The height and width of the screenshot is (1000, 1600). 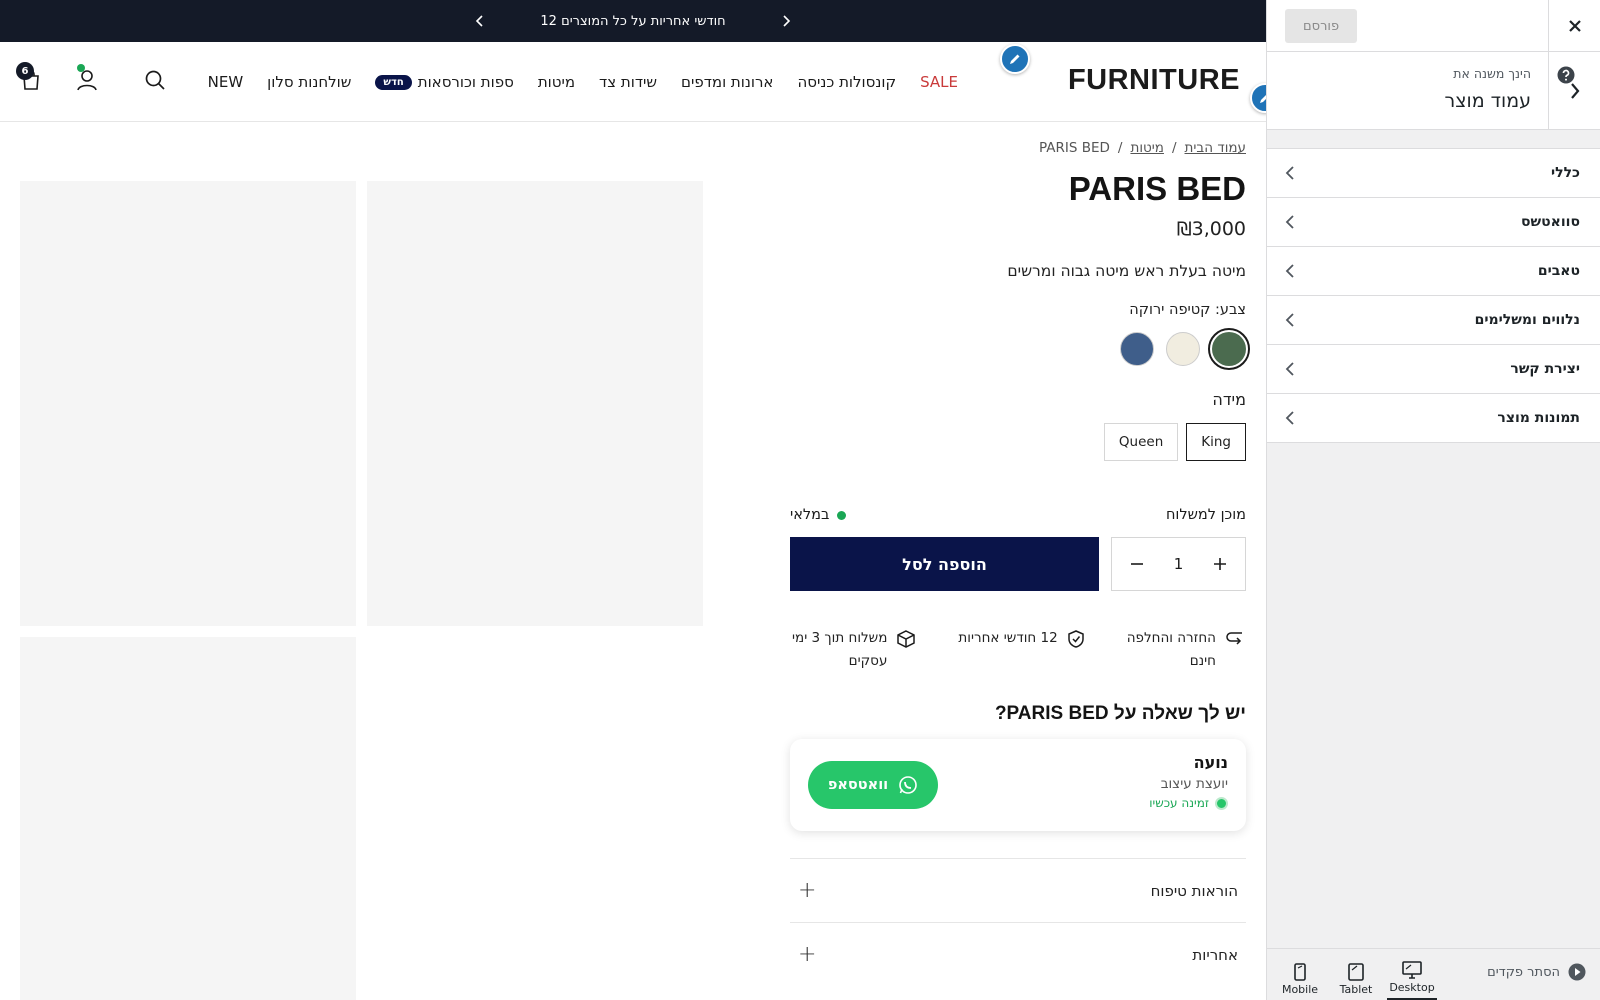 What do you see at coordinates (1523, 972) in the screenshot?
I see `hide-controls-label: הסתר פקדים` at bounding box center [1523, 972].